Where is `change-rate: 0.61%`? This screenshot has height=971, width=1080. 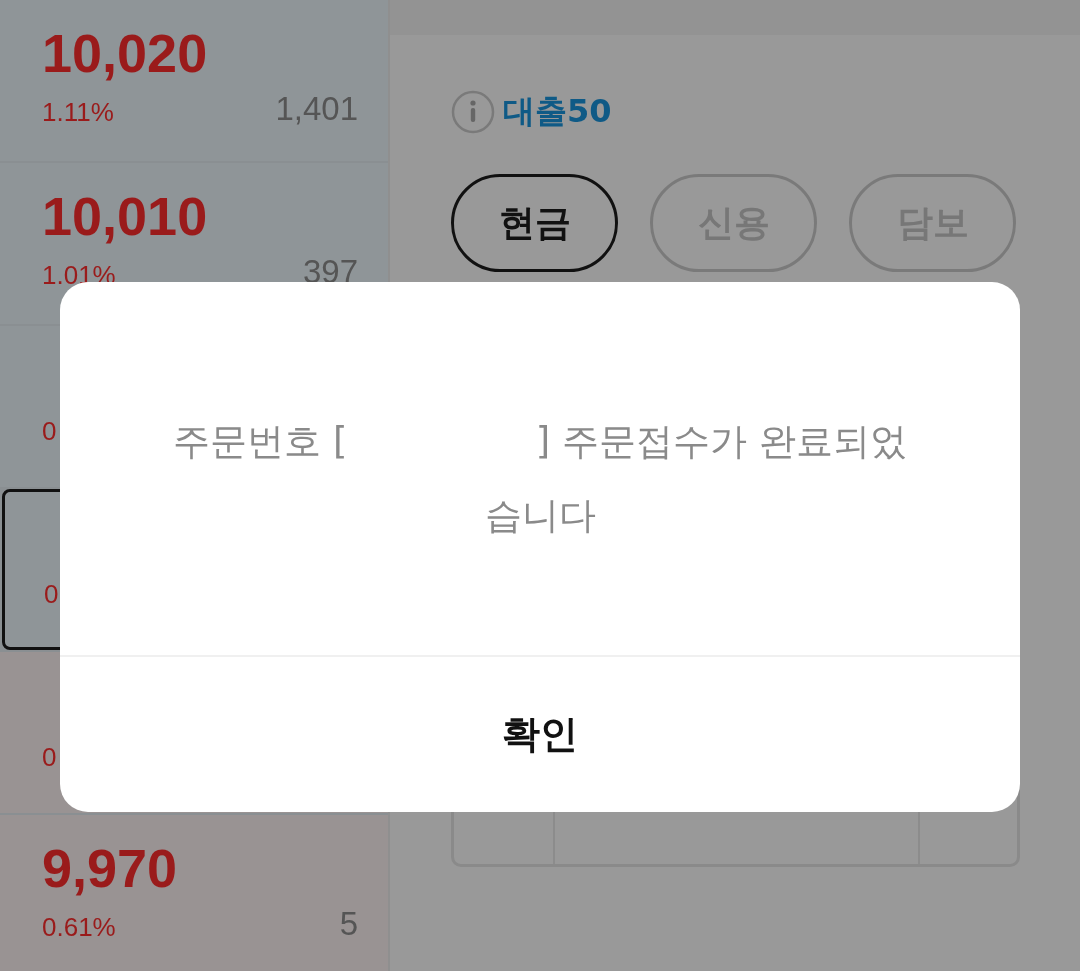 change-rate: 0.61% is located at coordinates (79, 927).